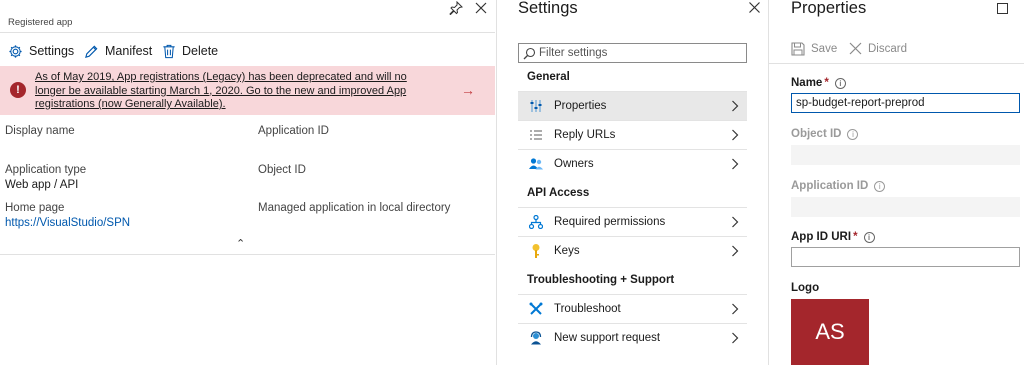 The height and width of the screenshot is (365, 1024). I want to click on logo-label: Logo, so click(805, 288).